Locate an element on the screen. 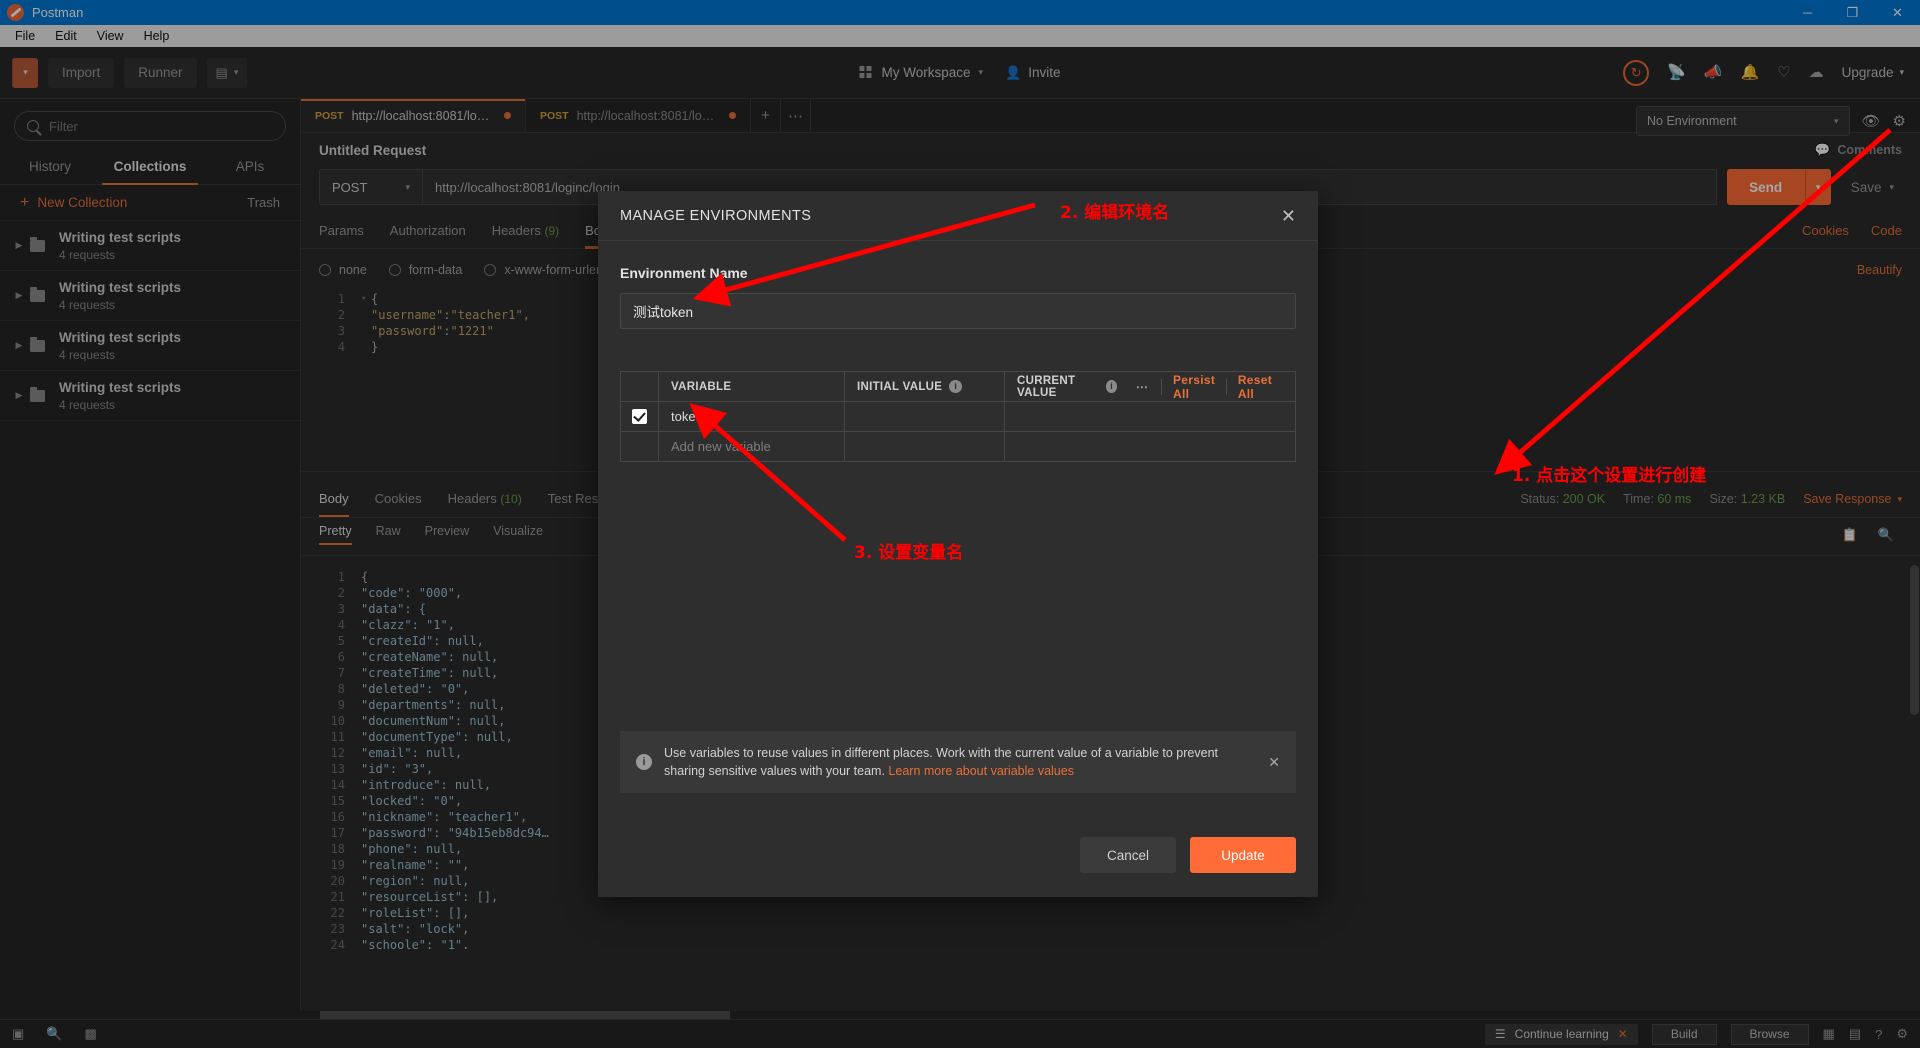 Image resolution: width=1920 pixels, height=1048 pixels. variable-name-cell: token is located at coordinates (752, 416).